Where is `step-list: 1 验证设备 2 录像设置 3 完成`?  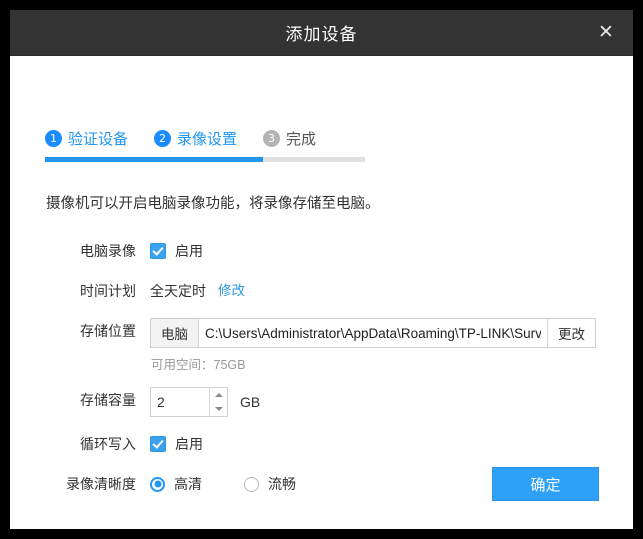
step-list: 1 验证设备 2 录像设置 3 完成 is located at coordinates (205, 138).